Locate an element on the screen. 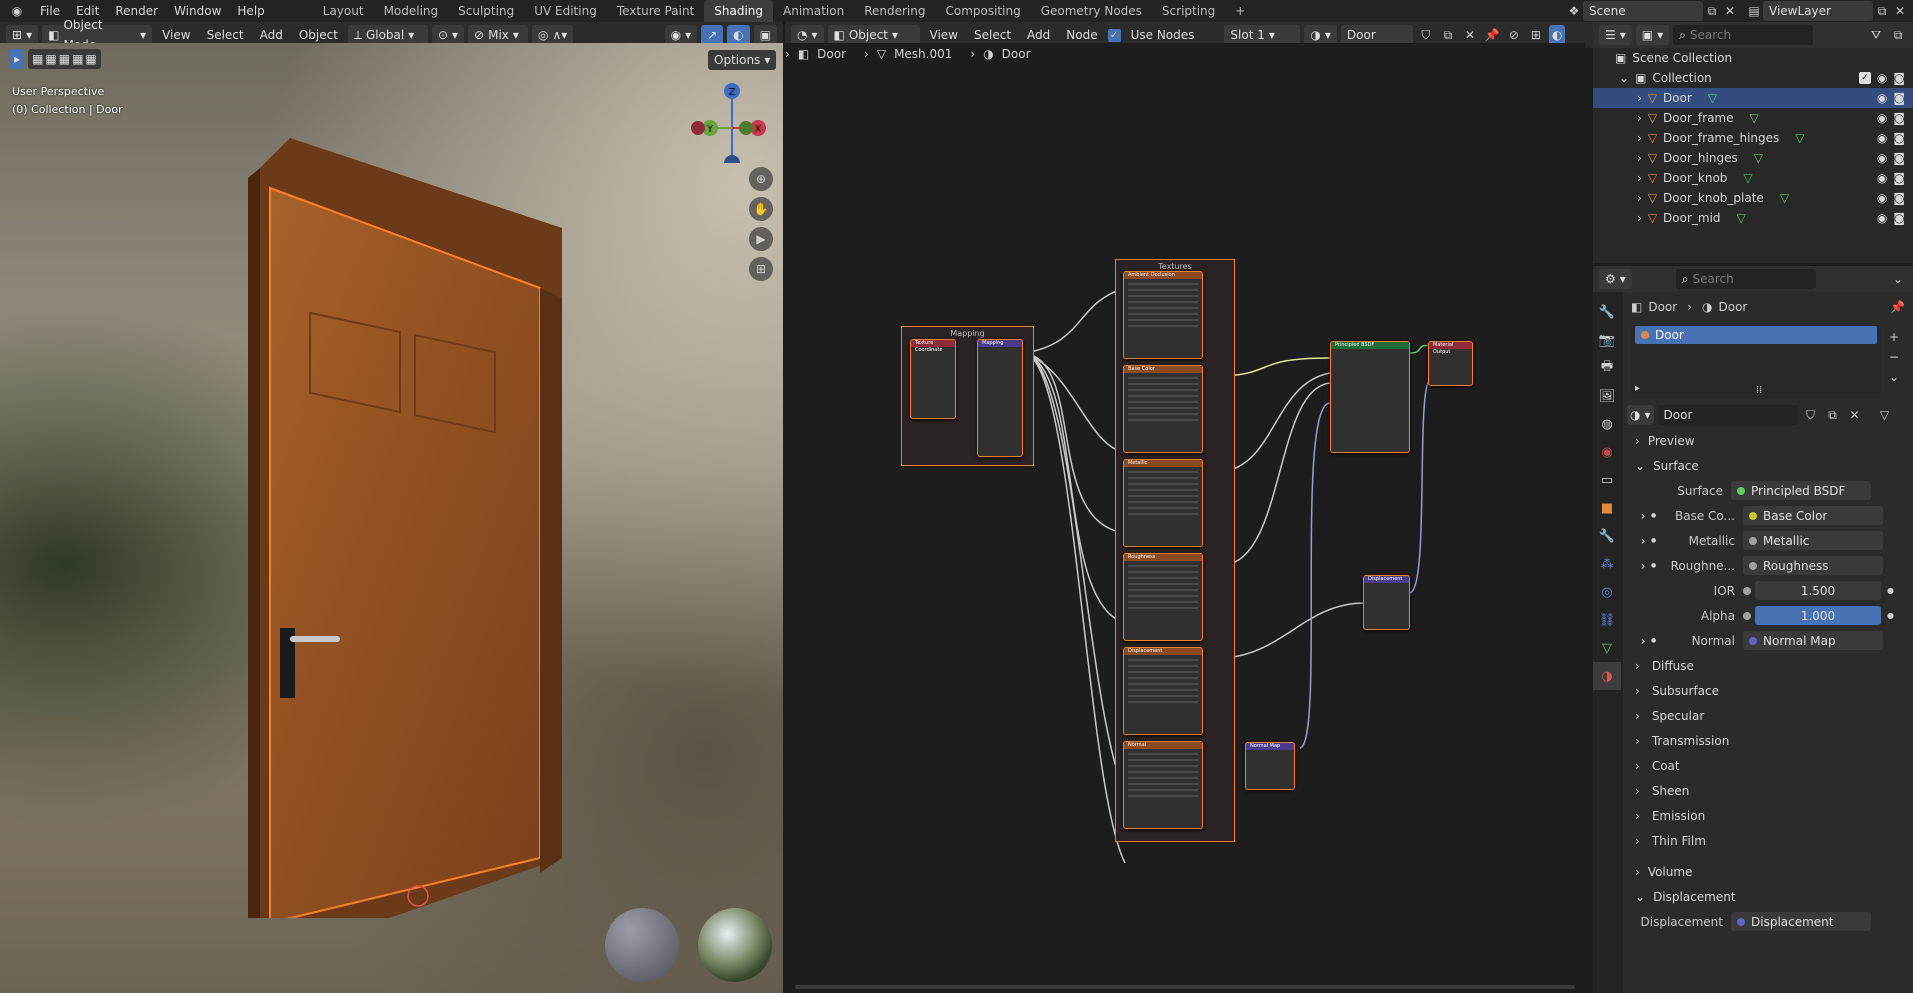 The image size is (1913, 993). tab-geometry-nodes: Geometry Nodes is located at coordinates (1091, 11).